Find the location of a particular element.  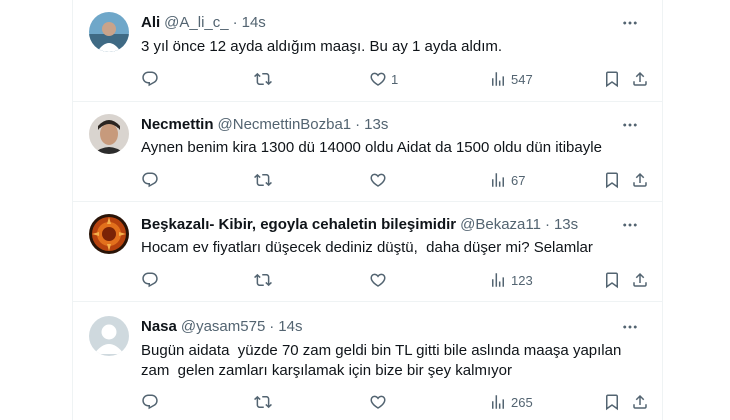

views-button: 67 is located at coordinates (507, 180).